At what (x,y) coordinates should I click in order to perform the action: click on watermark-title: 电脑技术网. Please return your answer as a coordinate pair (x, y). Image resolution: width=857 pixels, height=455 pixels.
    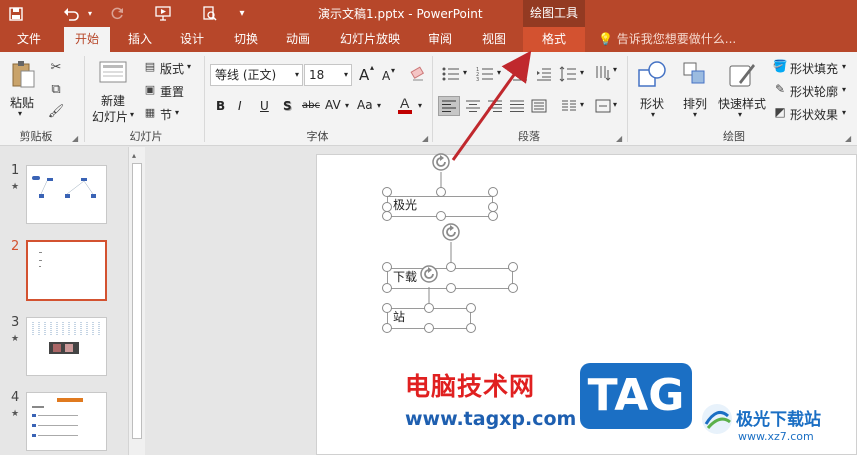
    Looking at the image, I should click on (470, 386).